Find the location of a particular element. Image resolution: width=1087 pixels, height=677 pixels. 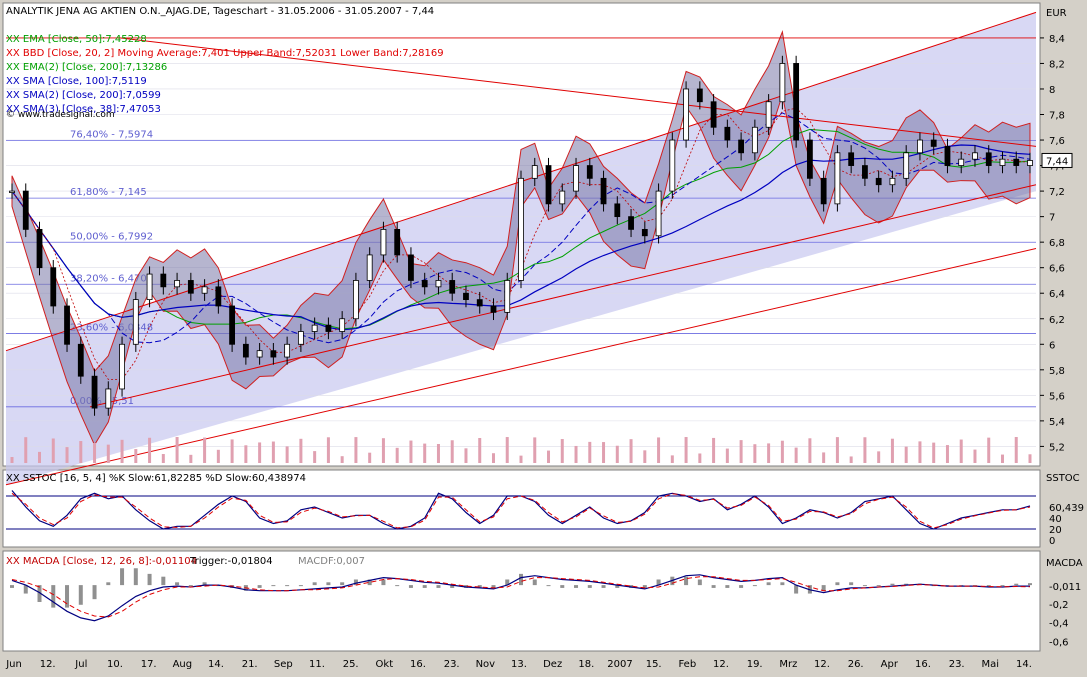

price-tick-label: 6,4 is located at coordinates (1057, 294).